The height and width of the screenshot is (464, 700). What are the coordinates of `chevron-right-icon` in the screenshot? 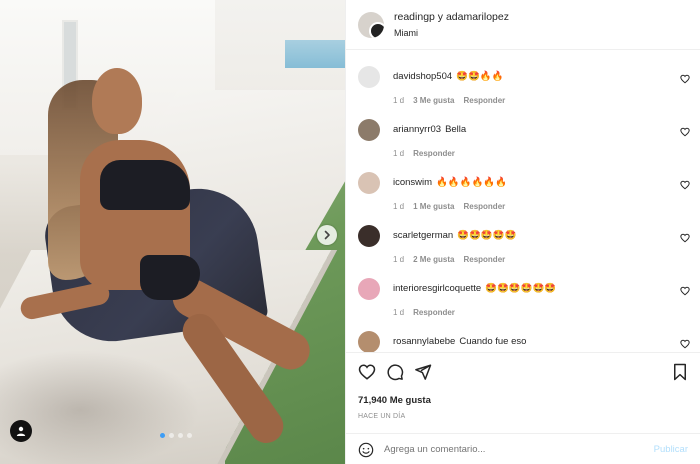 It's located at (327, 235).